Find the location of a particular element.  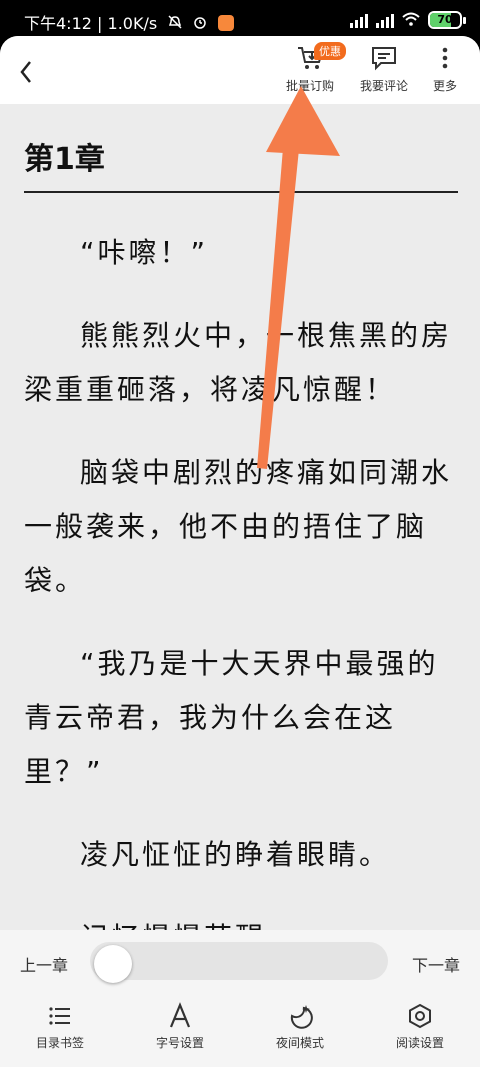

status-time: 下午4:12 is located at coordinates (58, 23).